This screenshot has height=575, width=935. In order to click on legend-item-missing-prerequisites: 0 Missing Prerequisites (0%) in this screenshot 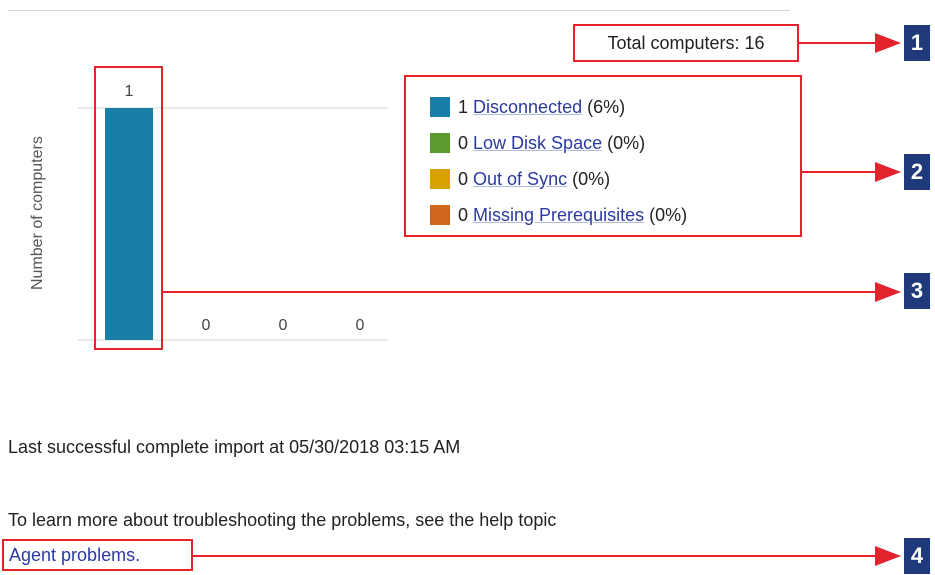, I will do `click(615, 215)`.